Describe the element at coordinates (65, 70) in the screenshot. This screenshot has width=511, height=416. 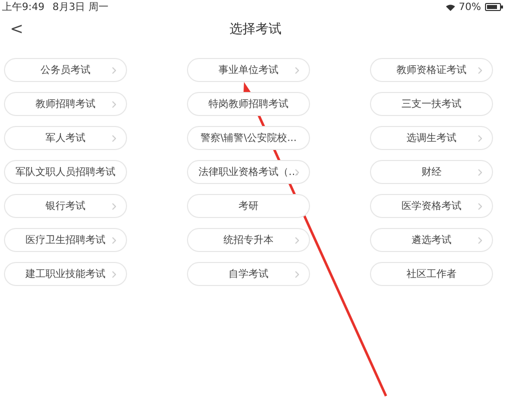
I see `exam-option: 公务员考试` at that location.